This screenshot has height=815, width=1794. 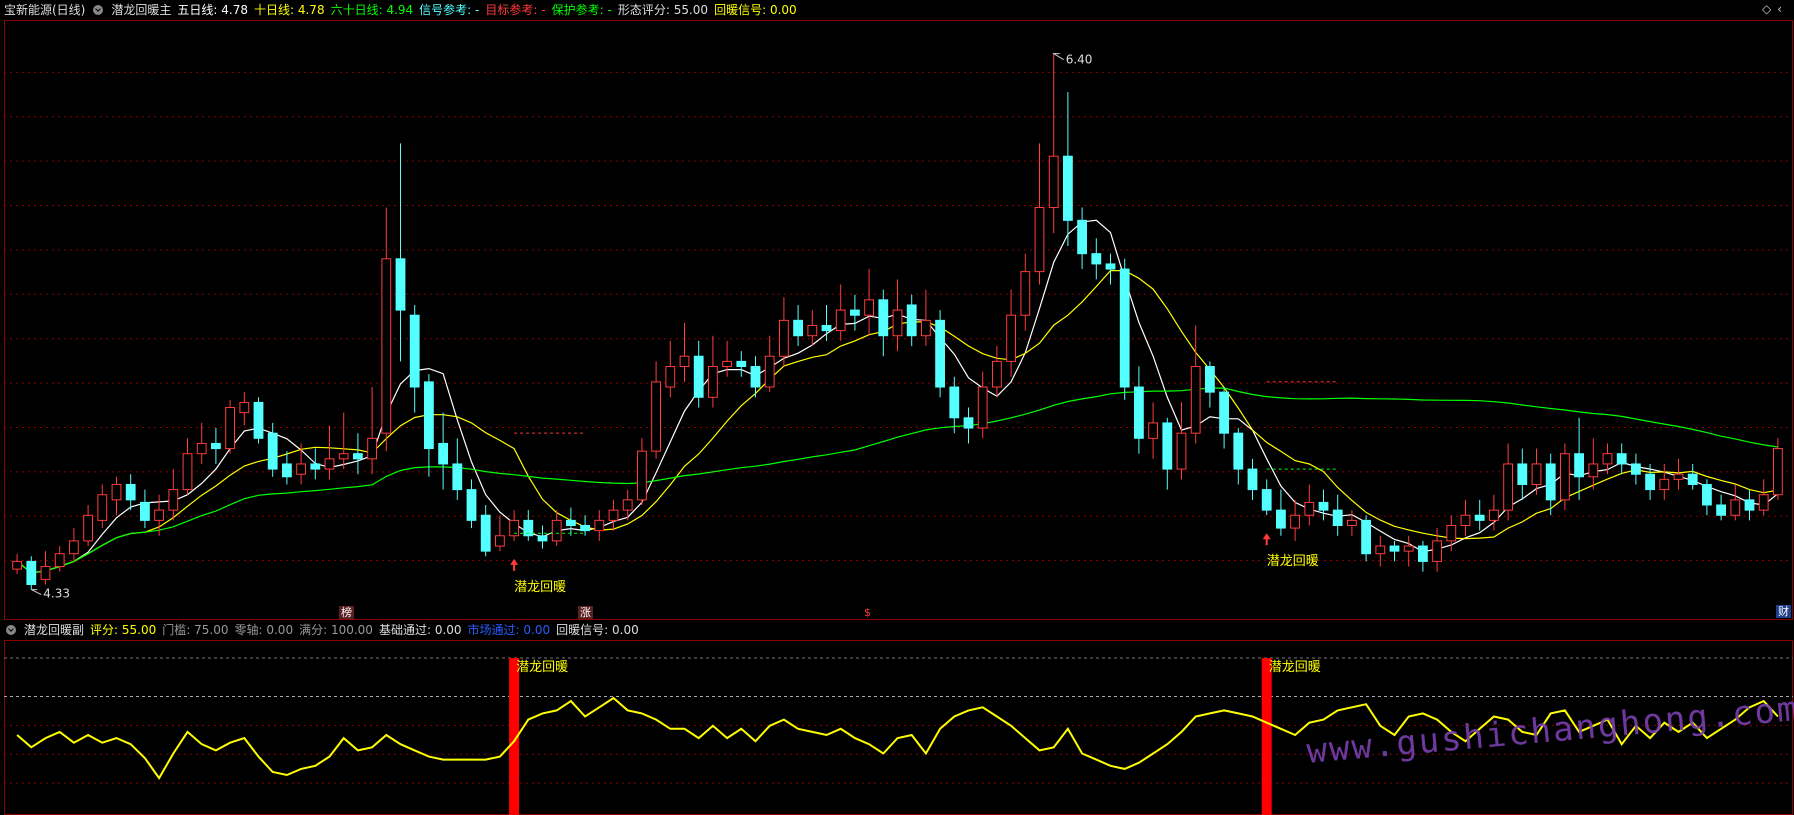 I want to click on signal-annotation: 潜龙回暖, so click(x=547, y=513).